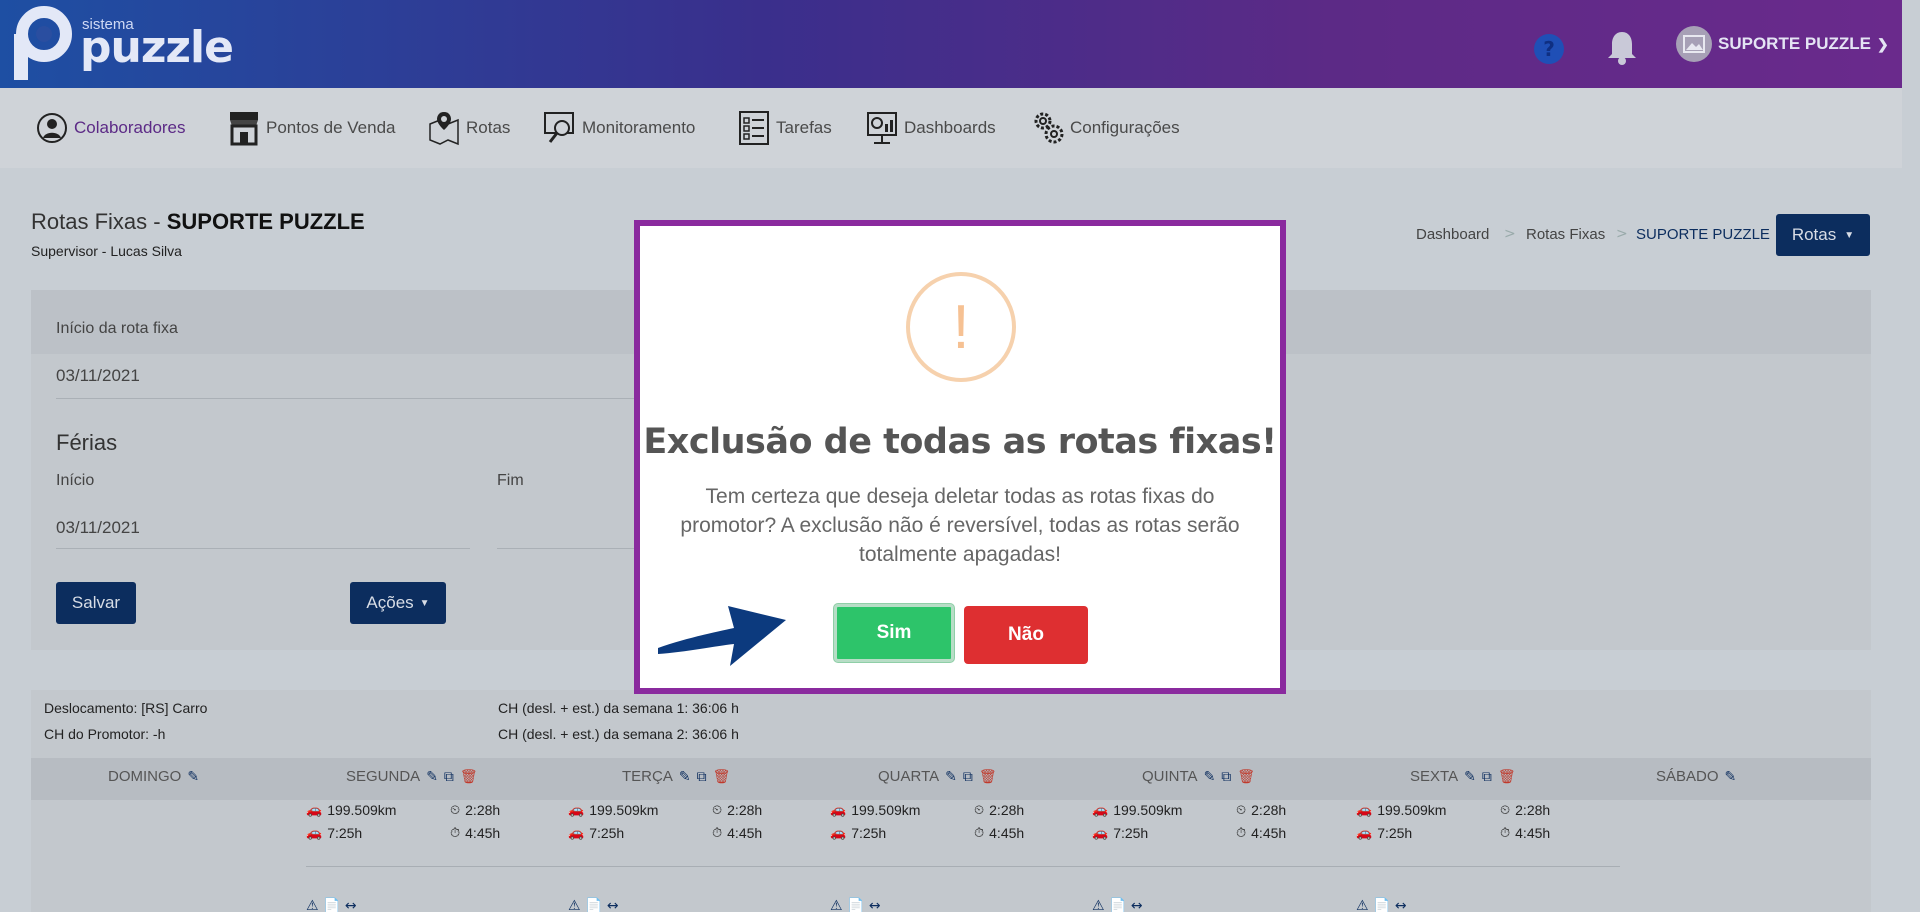  Describe the element at coordinates (444, 129) in the screenshot. I see `map-pin-icon` at that location.